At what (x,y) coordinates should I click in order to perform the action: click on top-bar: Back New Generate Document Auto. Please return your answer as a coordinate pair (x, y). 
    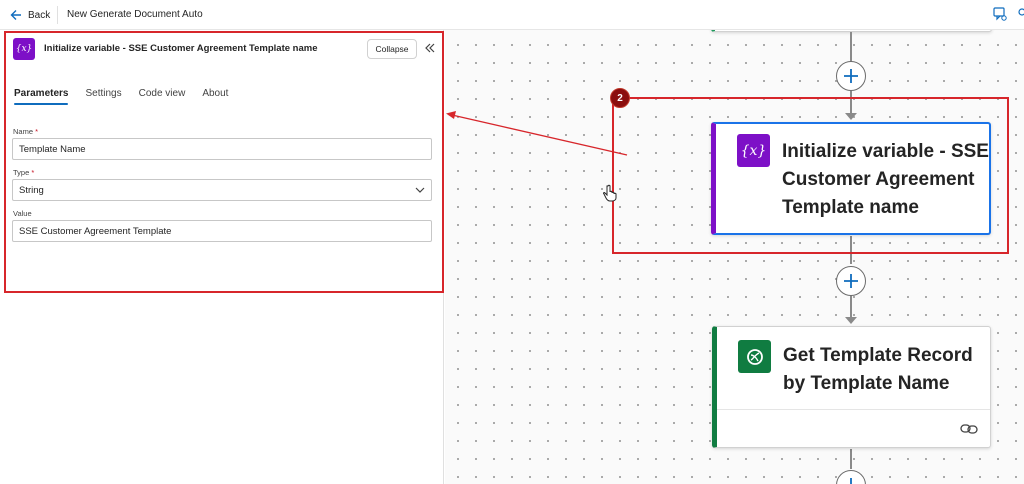
    Looking at the image, I should click on (512, 15).